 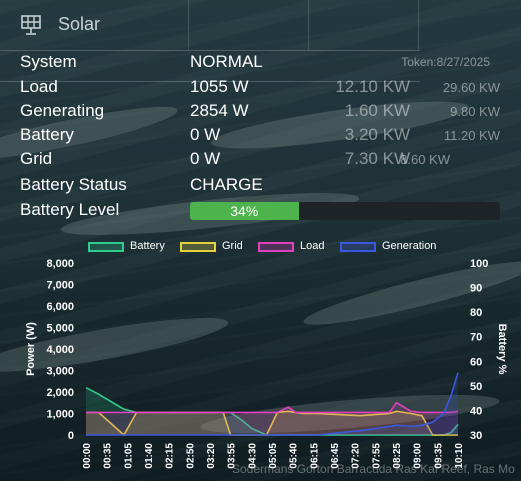 I want to click on solar-panel-icon, so click(x=31, y=25).